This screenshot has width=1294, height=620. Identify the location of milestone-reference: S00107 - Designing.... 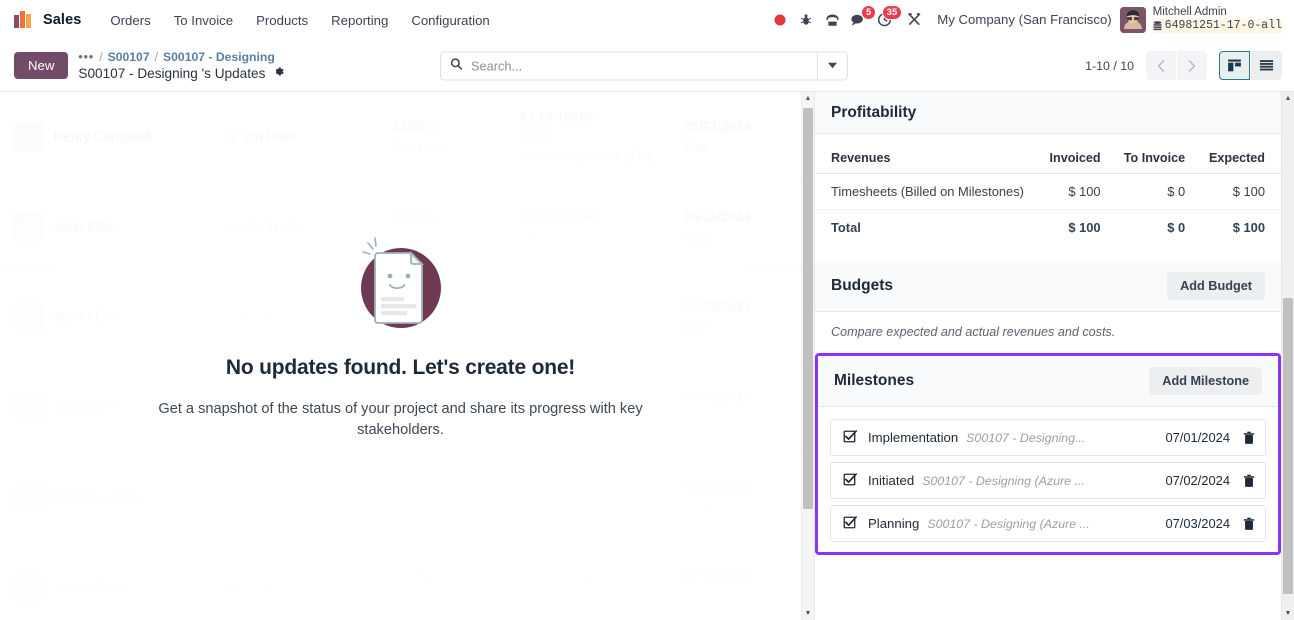
(1026, 437).